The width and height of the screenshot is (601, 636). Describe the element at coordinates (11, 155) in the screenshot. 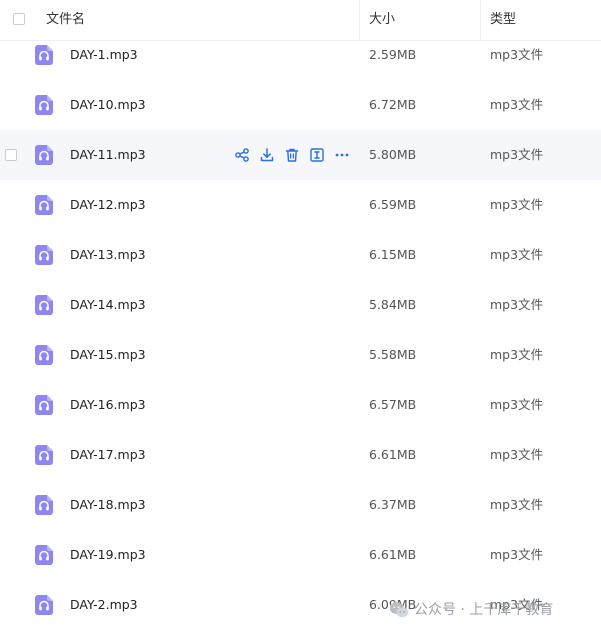

I see `row-checkbox` at that location.